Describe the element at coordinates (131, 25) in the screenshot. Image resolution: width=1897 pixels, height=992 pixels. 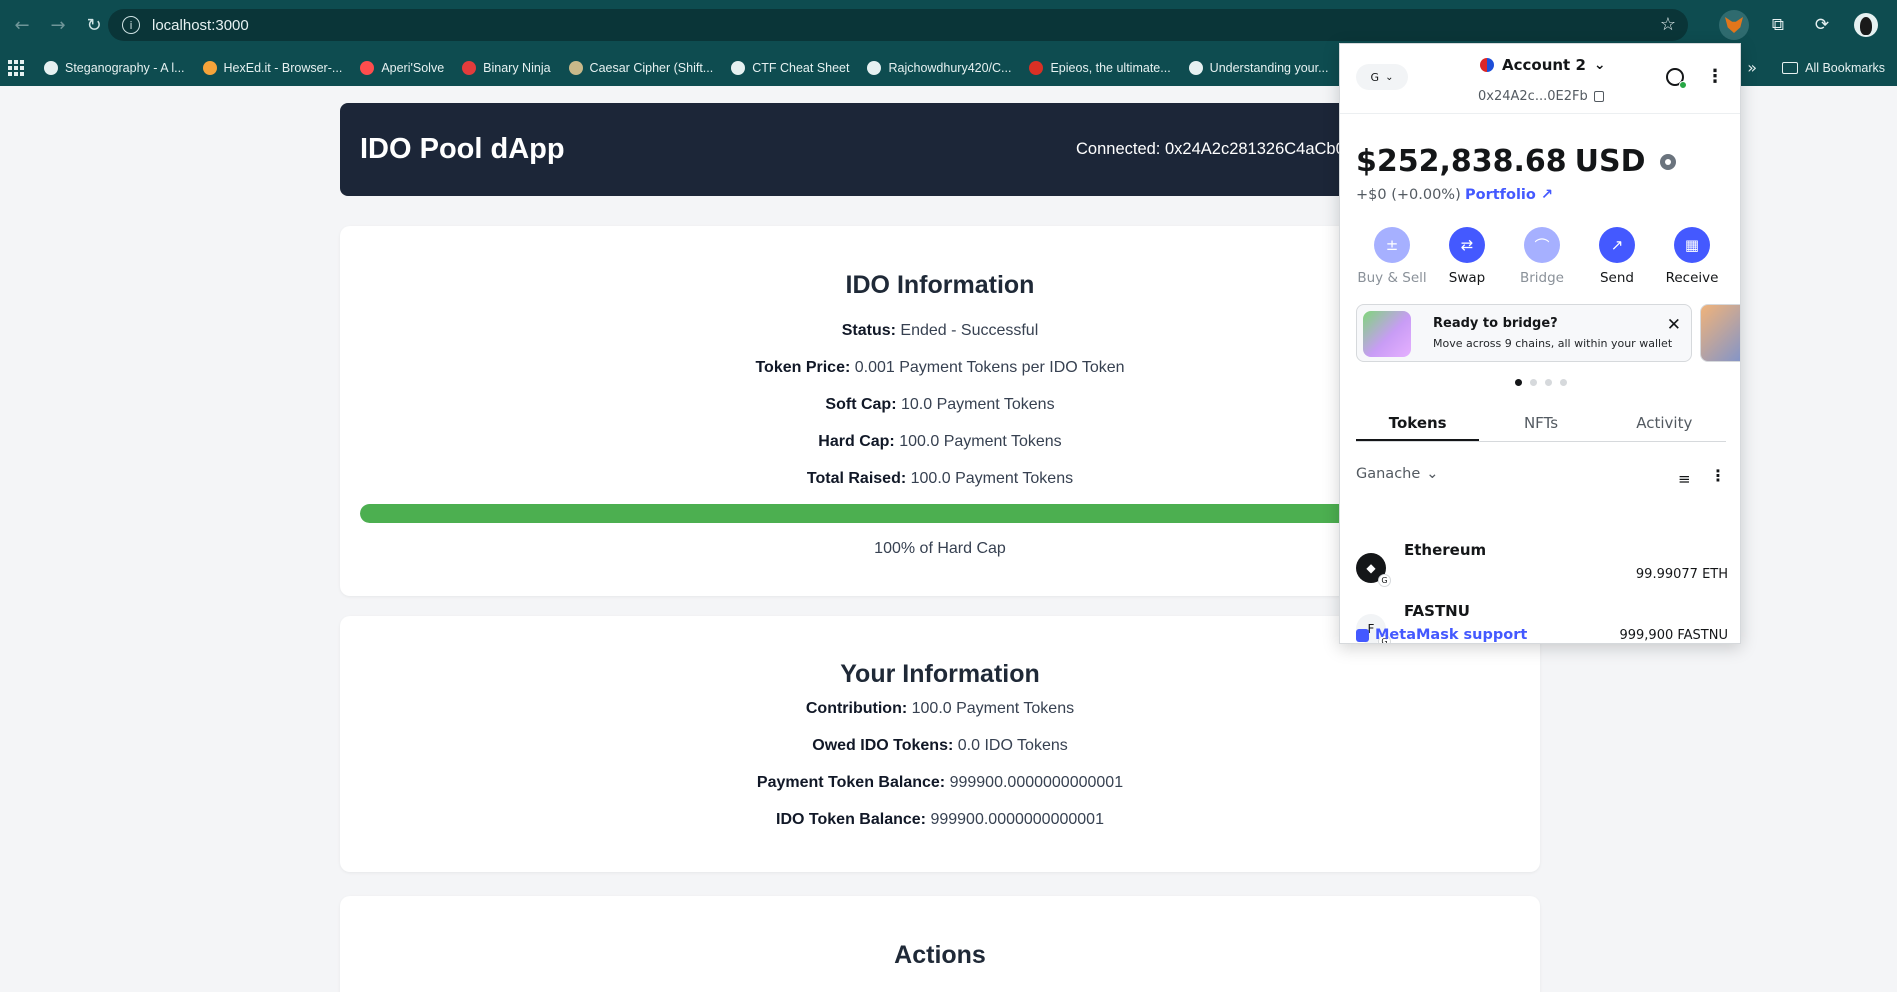
I see `site-info-icon: i` at that location.